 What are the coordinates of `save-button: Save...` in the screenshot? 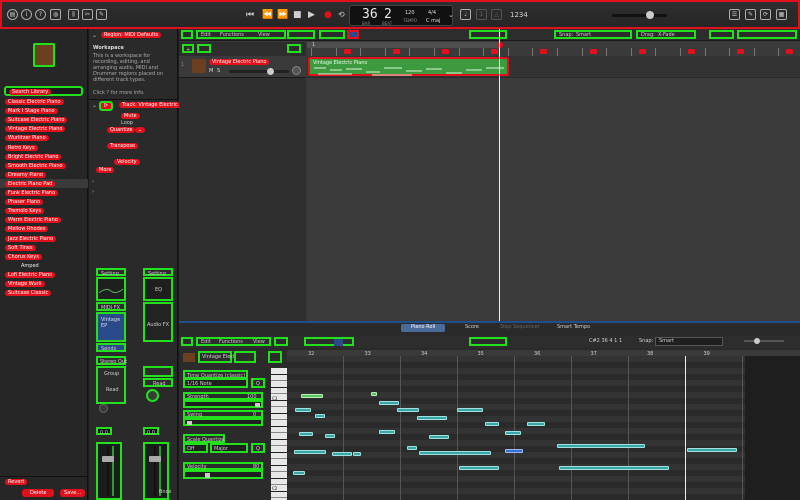 It's located at (73, 493).